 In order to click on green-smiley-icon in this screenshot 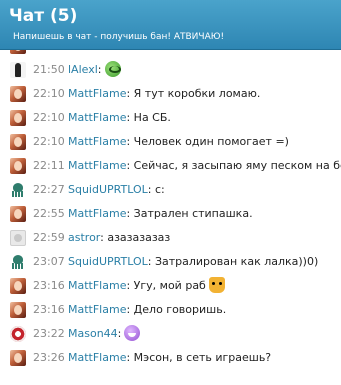, I will do `click(112, 69)`.